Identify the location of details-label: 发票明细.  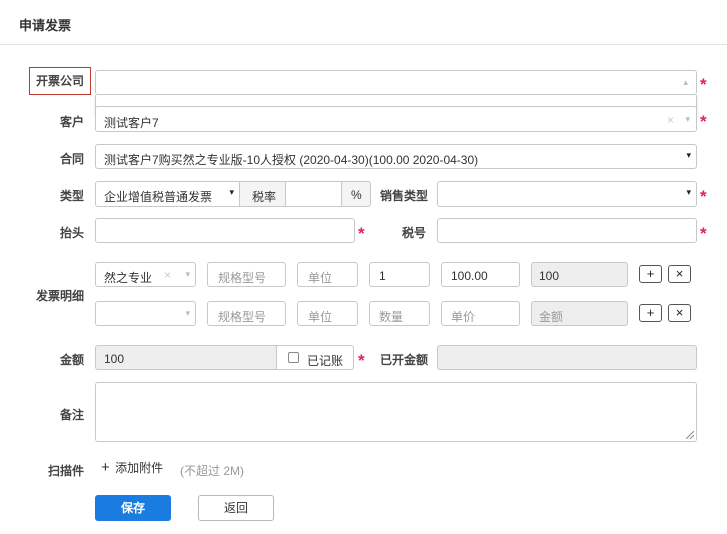
(59, 296).